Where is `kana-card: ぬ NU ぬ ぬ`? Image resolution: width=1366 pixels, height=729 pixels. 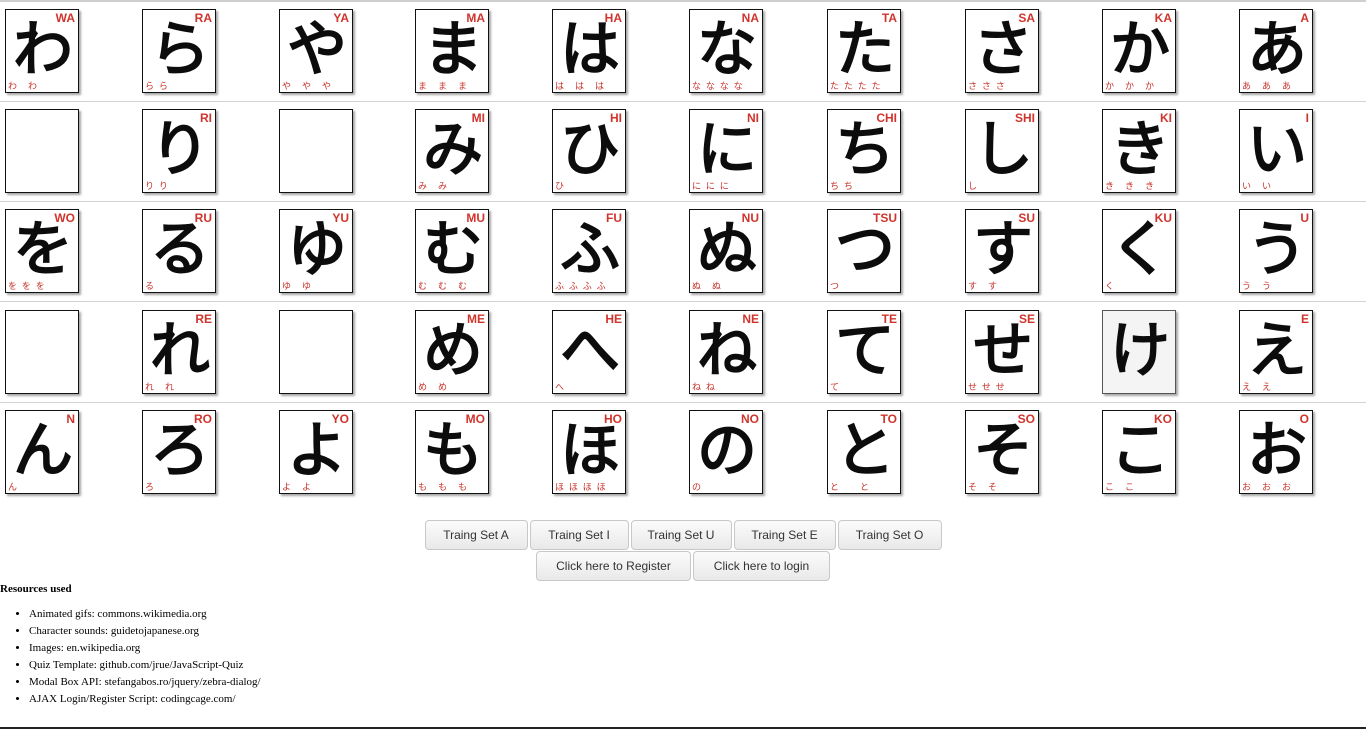
kana-card: ぬ NU ぬ ぬ is located at coordinates (726, 251).